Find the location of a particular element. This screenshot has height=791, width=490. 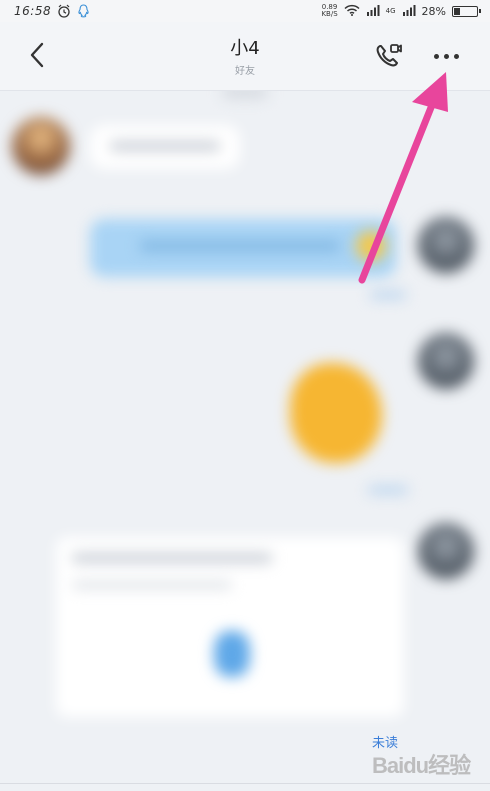

more-options-button is located at coordinates (446, 56).